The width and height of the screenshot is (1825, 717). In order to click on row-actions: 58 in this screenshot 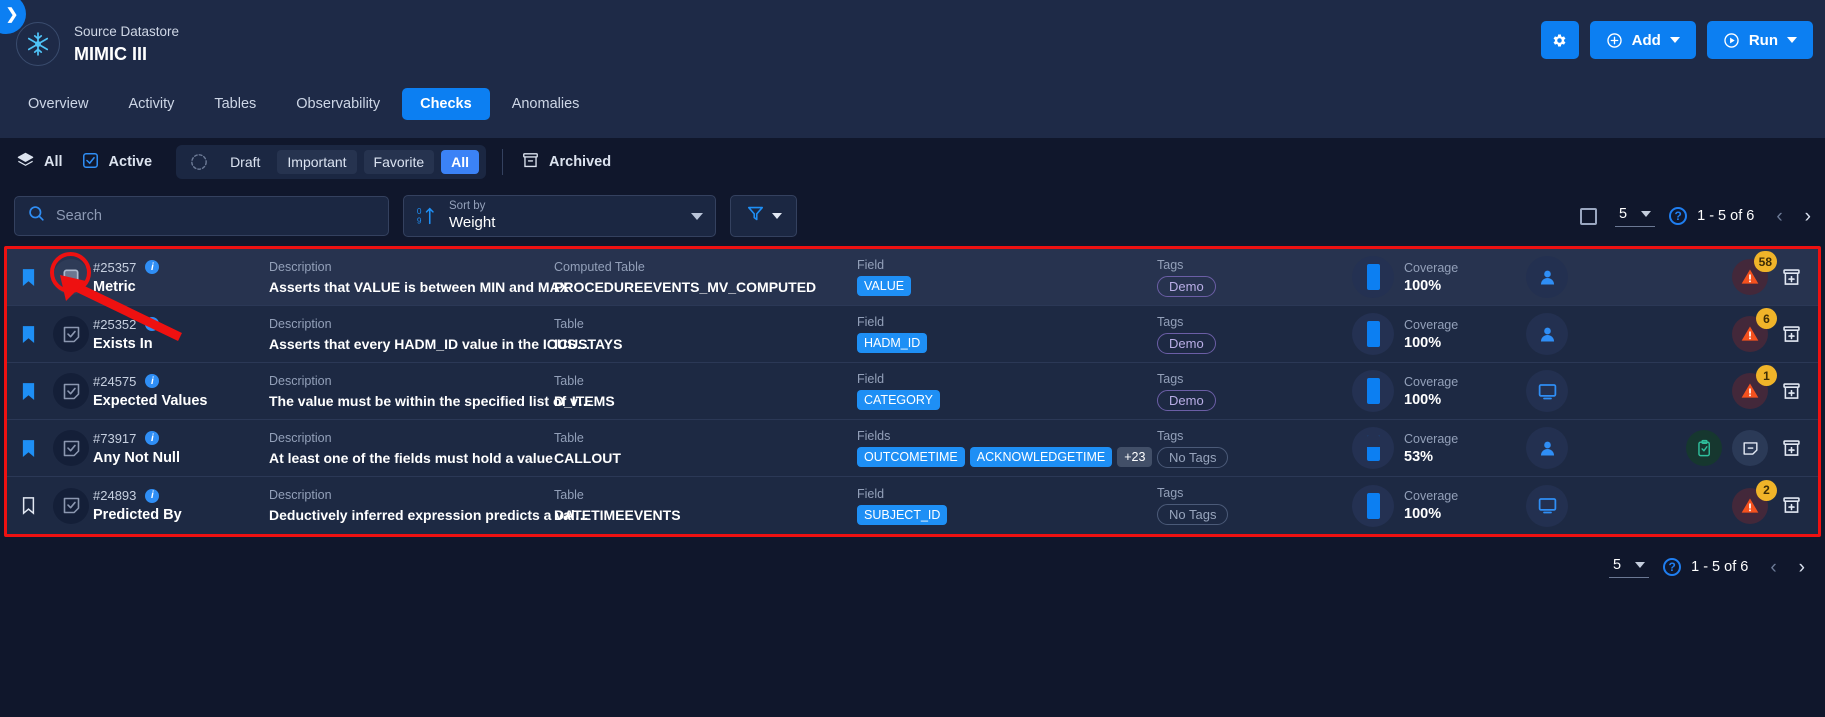, I will do `click(1704, 273)`.